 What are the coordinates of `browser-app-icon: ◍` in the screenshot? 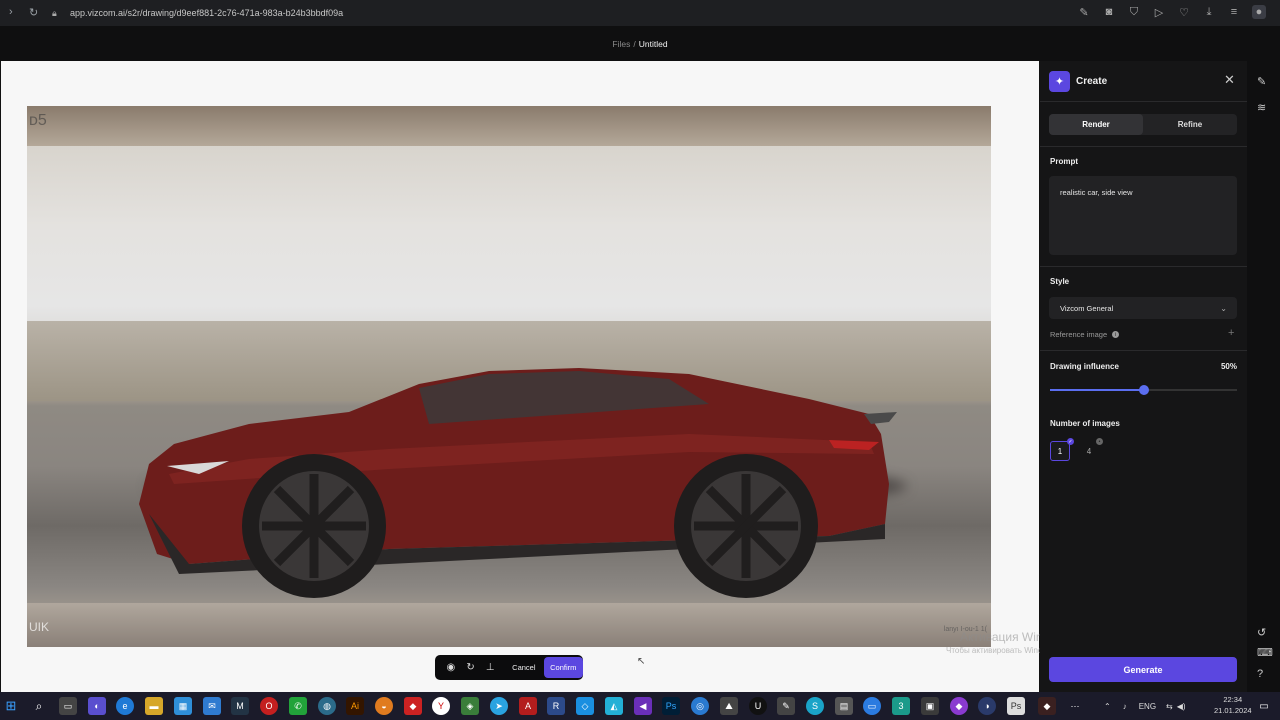 It's located at (327, 706).